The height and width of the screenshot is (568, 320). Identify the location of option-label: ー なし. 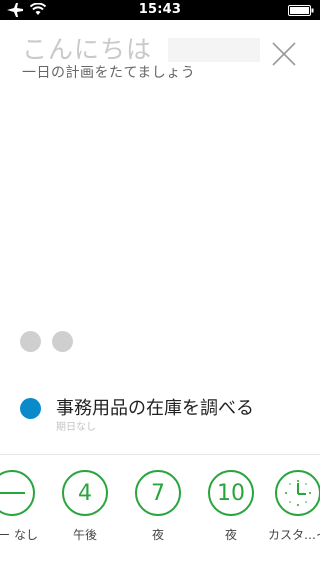
(19, 535).